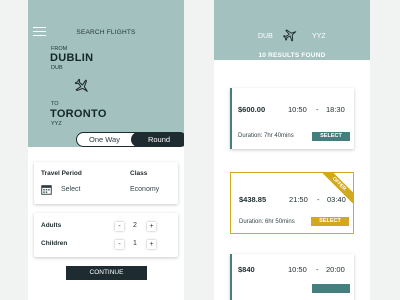  Describe the element at coordinates (70, 189) in the screenshot. I see `travel-period-select: Select` at that location.